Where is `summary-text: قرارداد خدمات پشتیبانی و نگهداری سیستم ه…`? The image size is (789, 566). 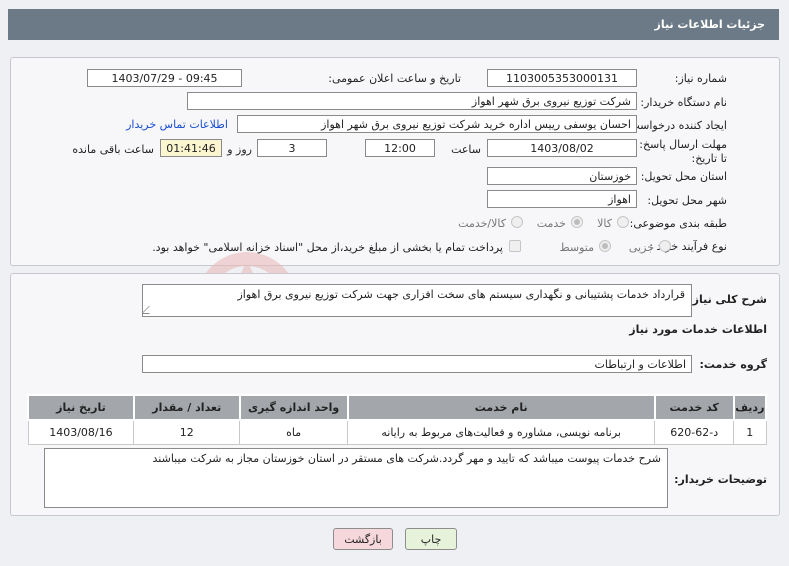 summary-text: قرارداد خدمات پشتیبانی و نگهداری سیستم ه… is located at coordinates (461, 294).